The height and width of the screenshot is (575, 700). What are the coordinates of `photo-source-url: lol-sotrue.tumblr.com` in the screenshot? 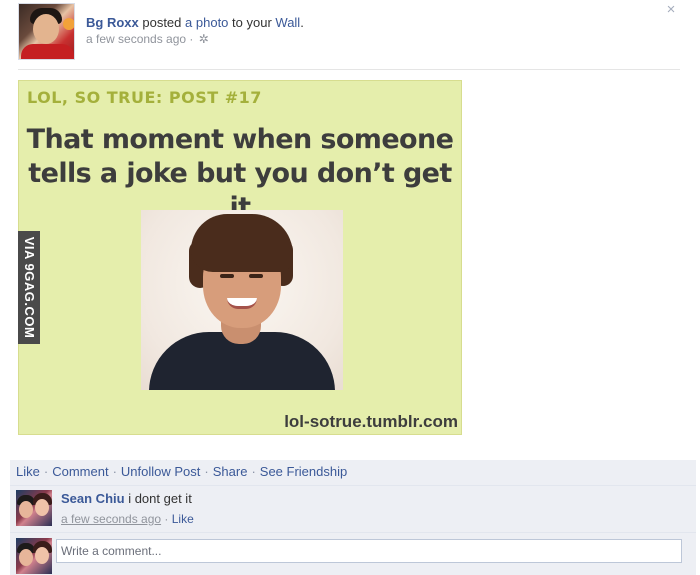 It's located at (371, 421).